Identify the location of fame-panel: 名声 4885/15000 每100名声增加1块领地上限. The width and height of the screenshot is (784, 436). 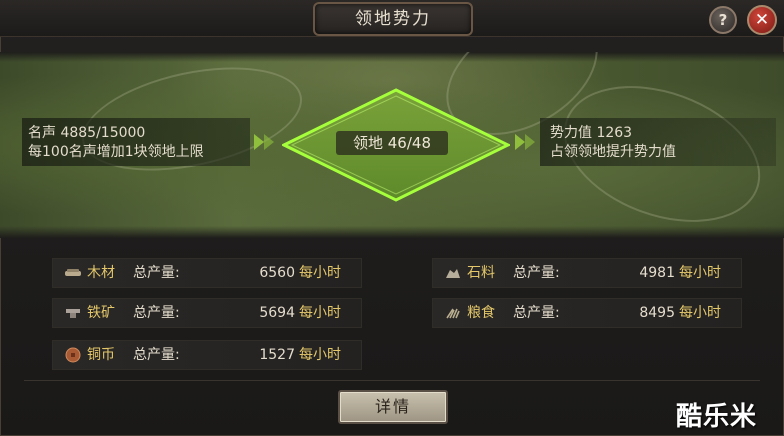
(136, 142).